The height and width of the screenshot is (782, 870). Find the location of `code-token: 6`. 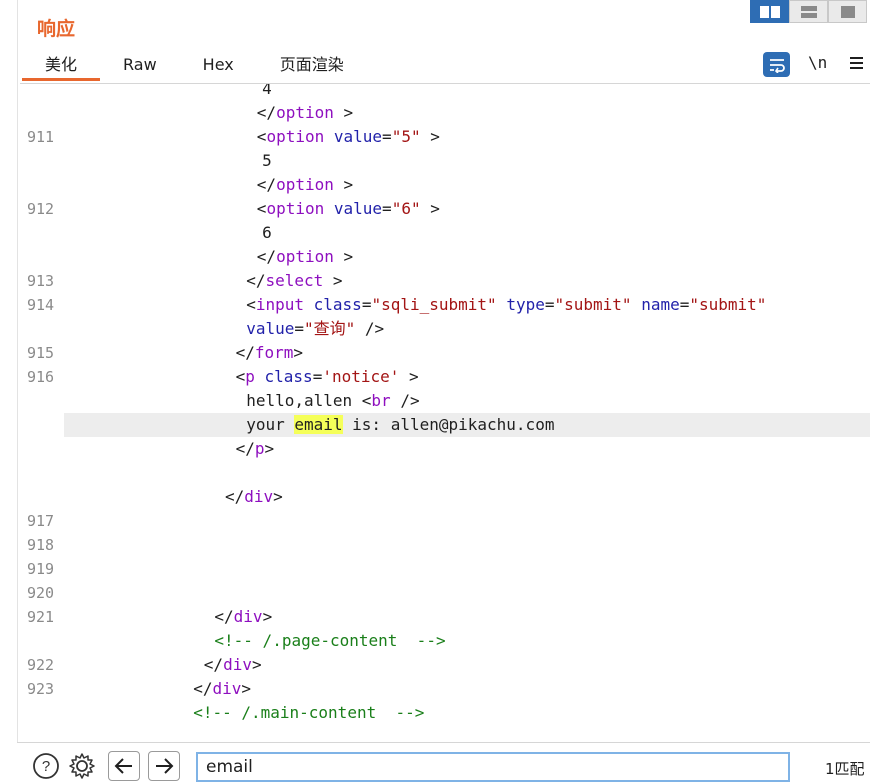

code-token: 6 is located at coordinates (267, 232).